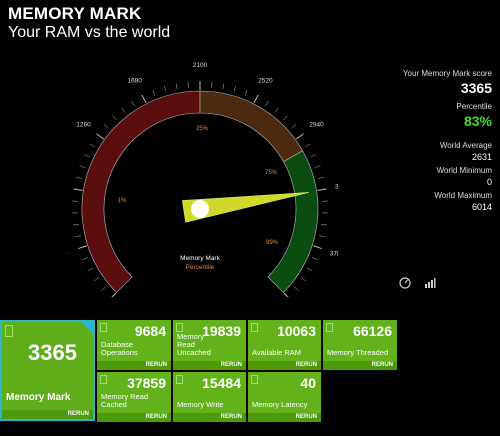 The width and height of the screenshot is (500, 436). Describe the element at coordinates (463, 195) in the screenshot. I see `world-maximum-label: World Maximum` at that location.